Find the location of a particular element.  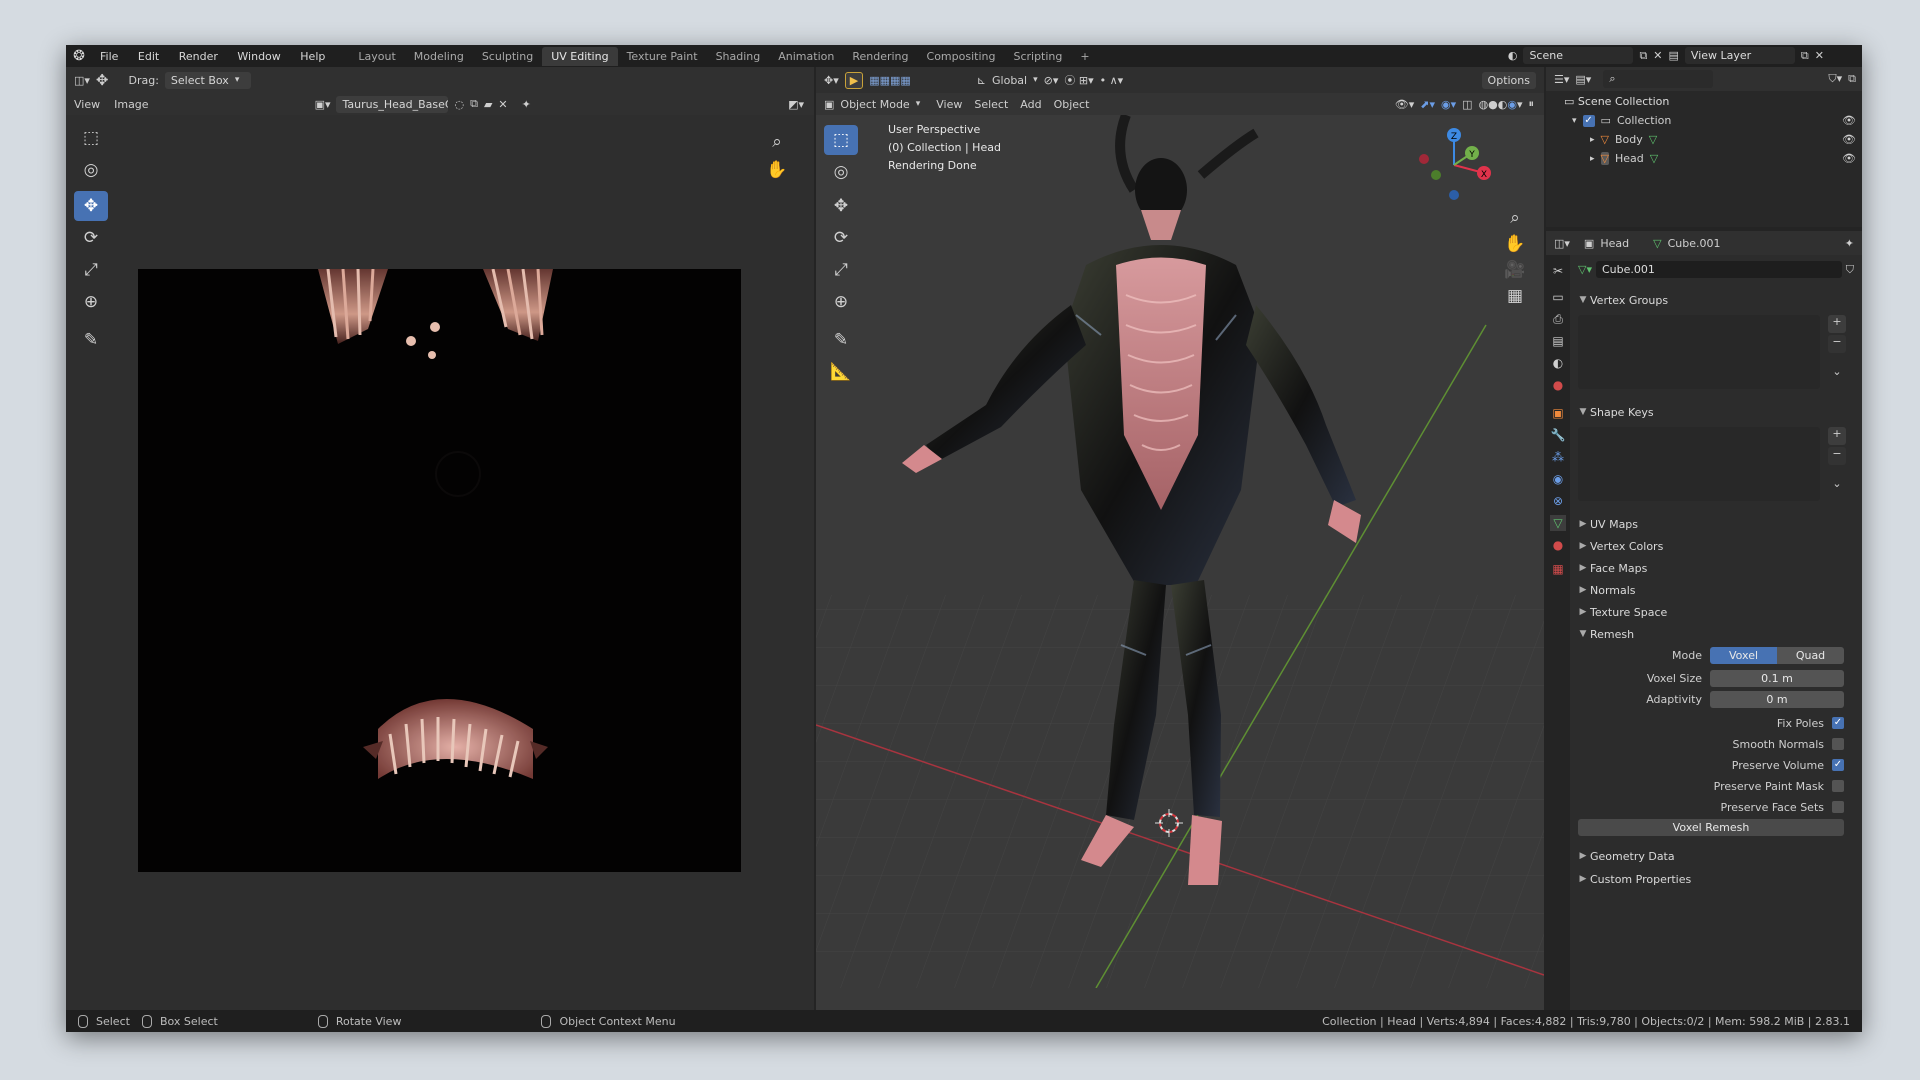

menu-edit: Edit is located at coordinates (148, 56).